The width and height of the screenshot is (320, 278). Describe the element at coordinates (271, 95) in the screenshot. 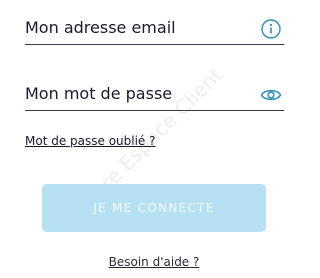

I see `eye-icon` at that location.